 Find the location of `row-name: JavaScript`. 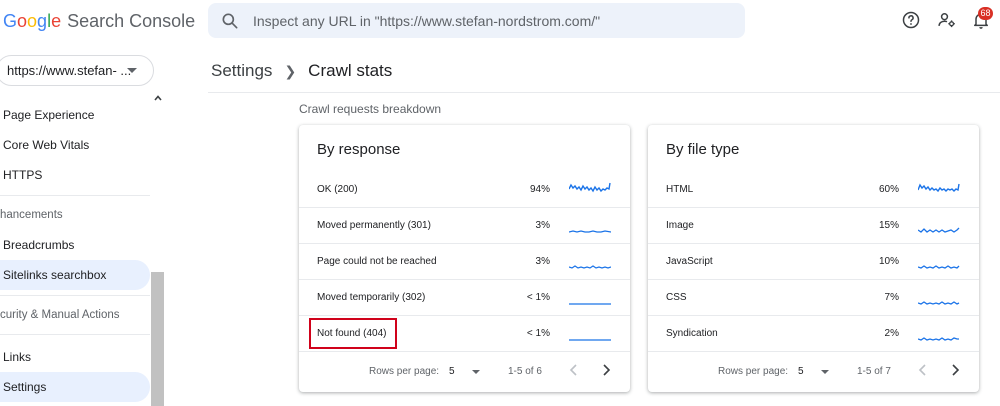

row-name: JavaScript is located at coordinates (689, 261).